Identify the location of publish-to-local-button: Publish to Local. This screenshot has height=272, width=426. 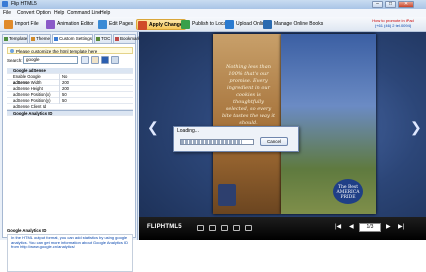
(204, 24).